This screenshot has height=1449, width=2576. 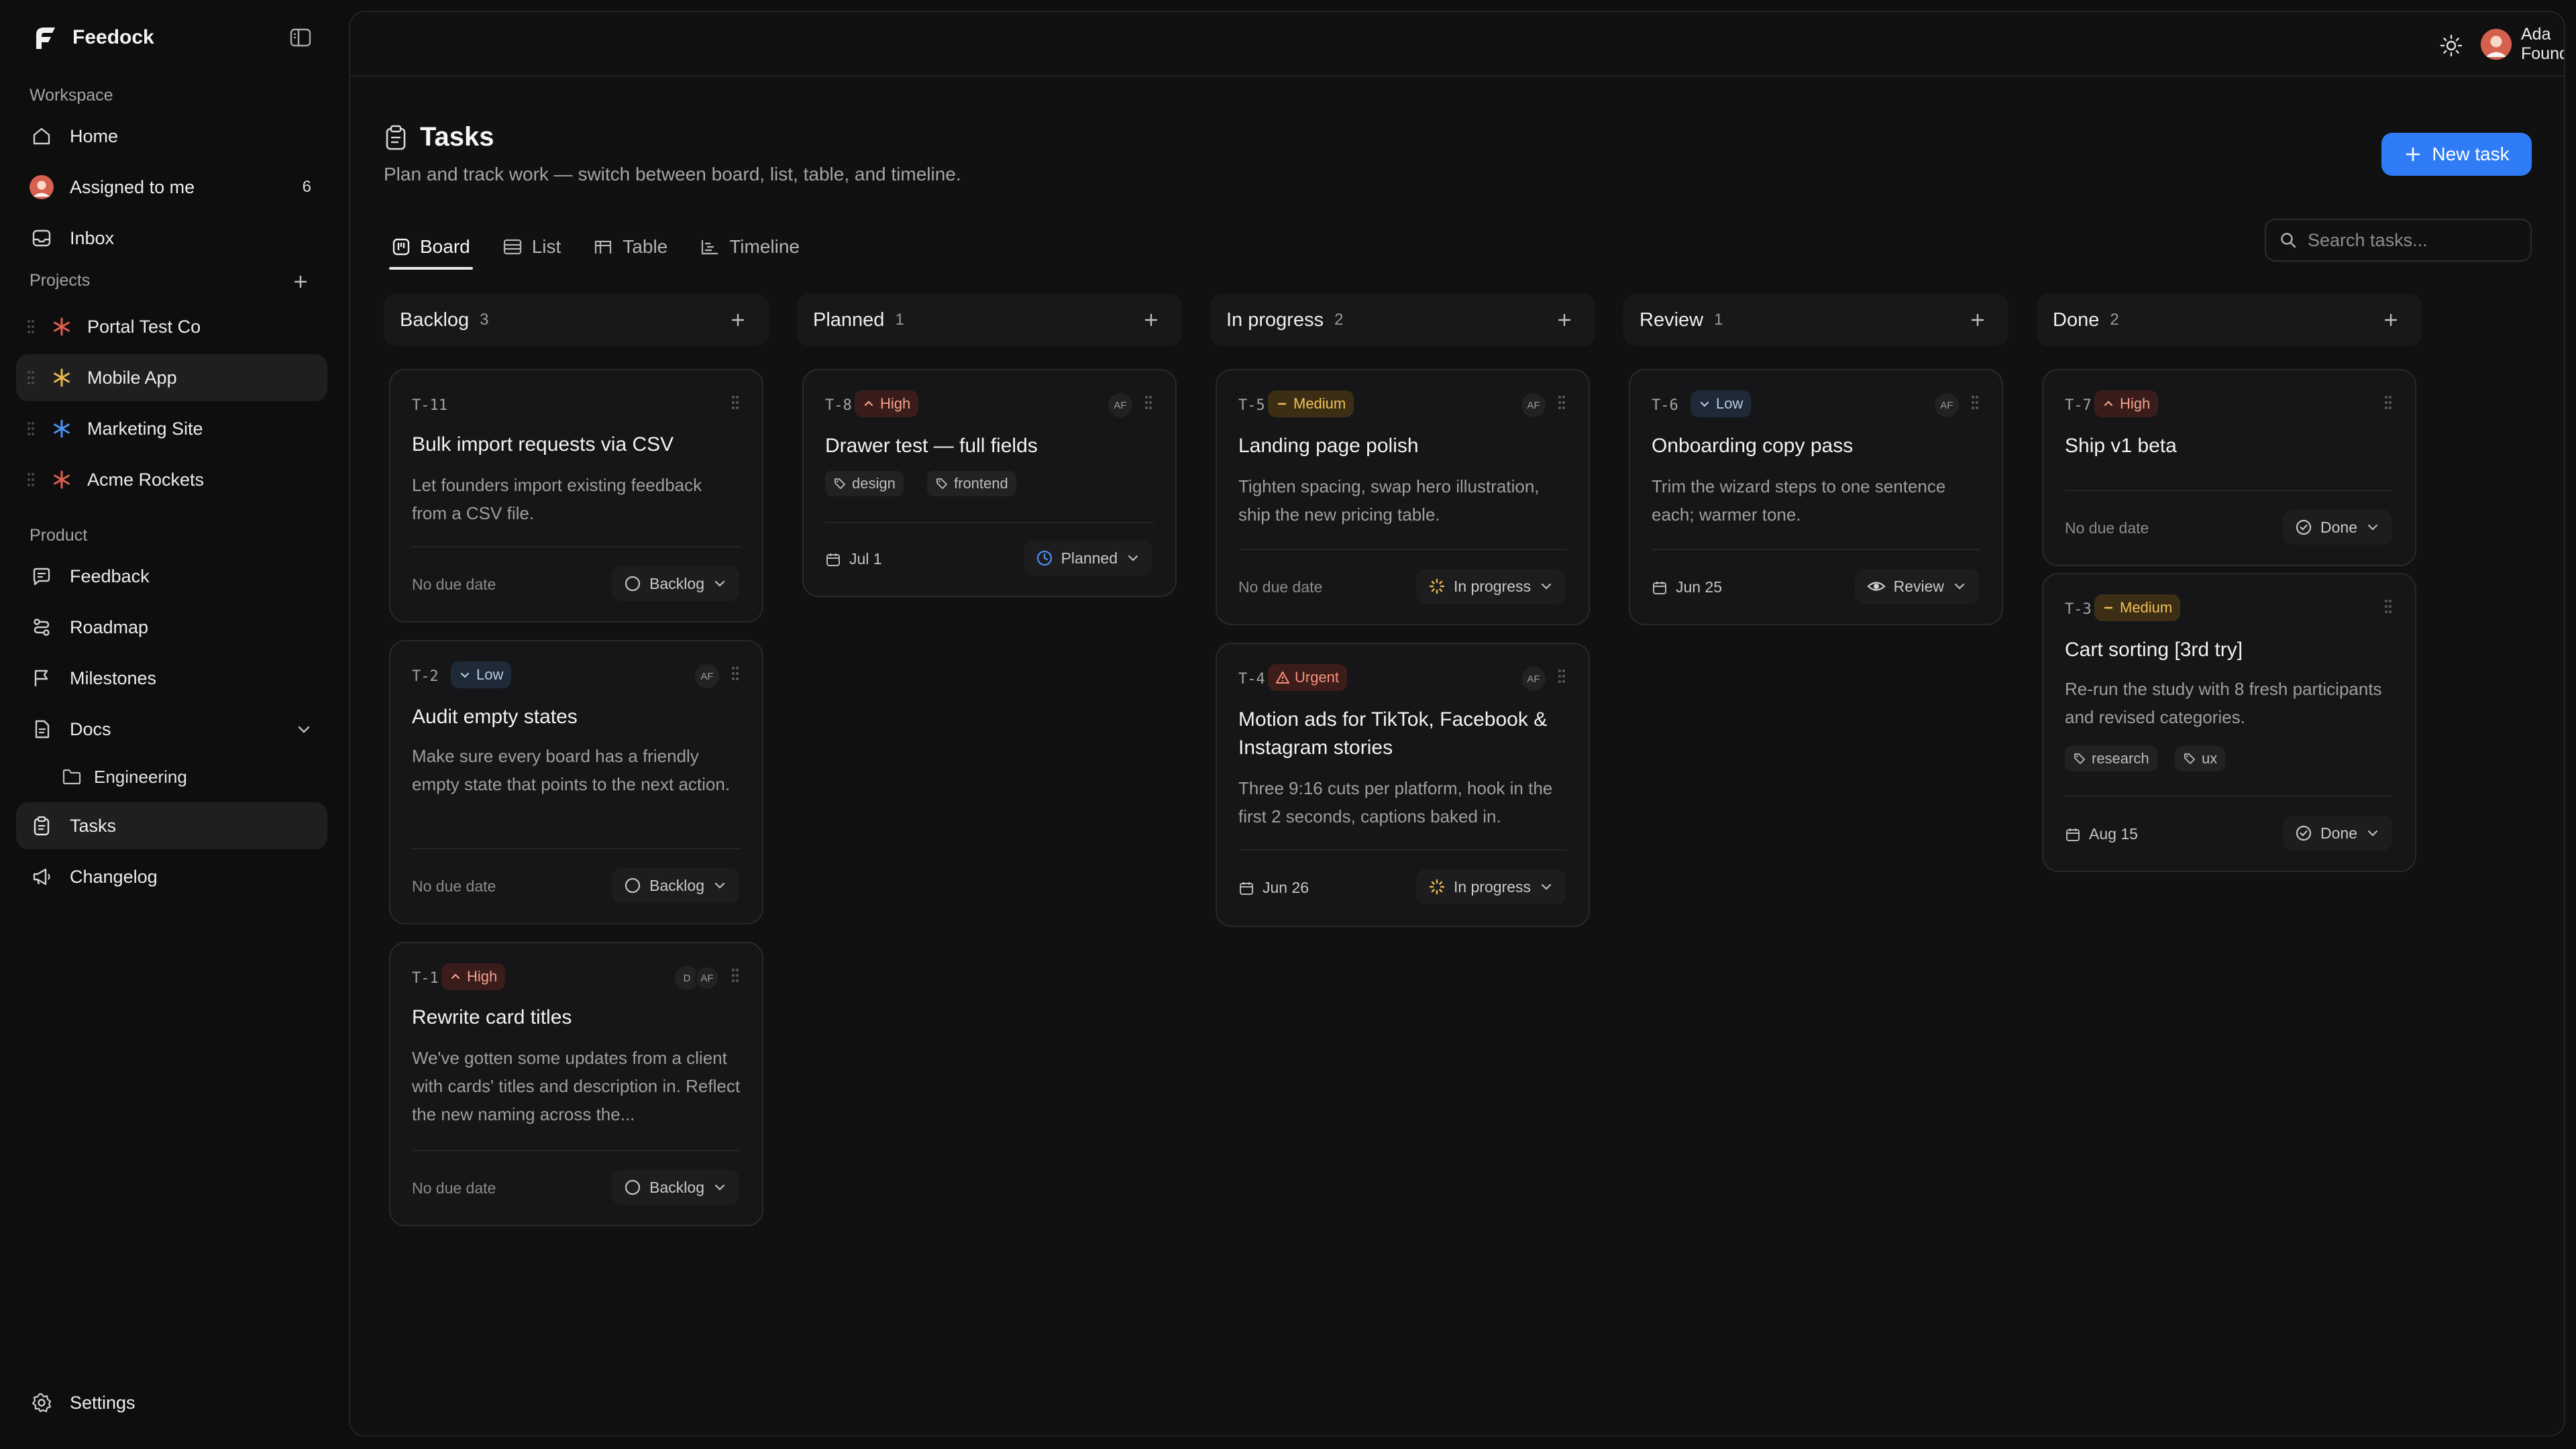 What do you see at coordinates (2076, 320) in the screenshot?
I see `column-title: Done` at bounding box center [2076, 320].